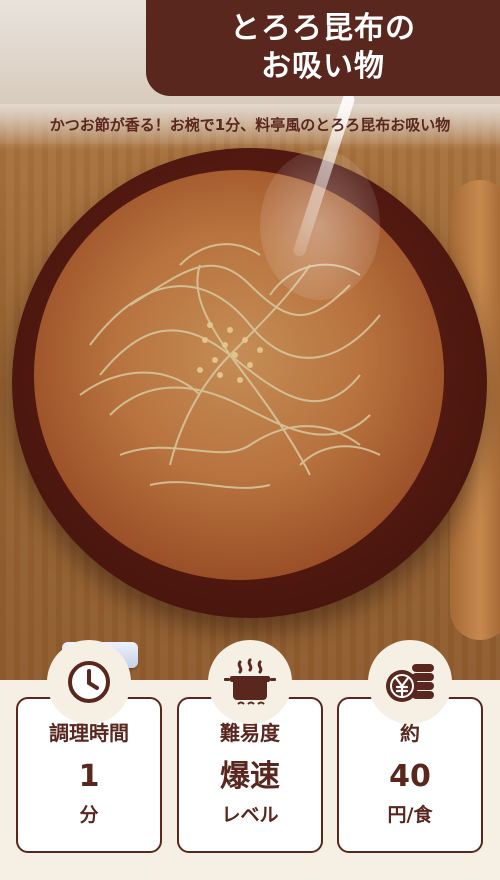  What do you see at coordinates (323, 48) in the screenshot?
I see `recipe-title-badge: とろろ昆布の お吸い物` at bounding box center [323, 48].